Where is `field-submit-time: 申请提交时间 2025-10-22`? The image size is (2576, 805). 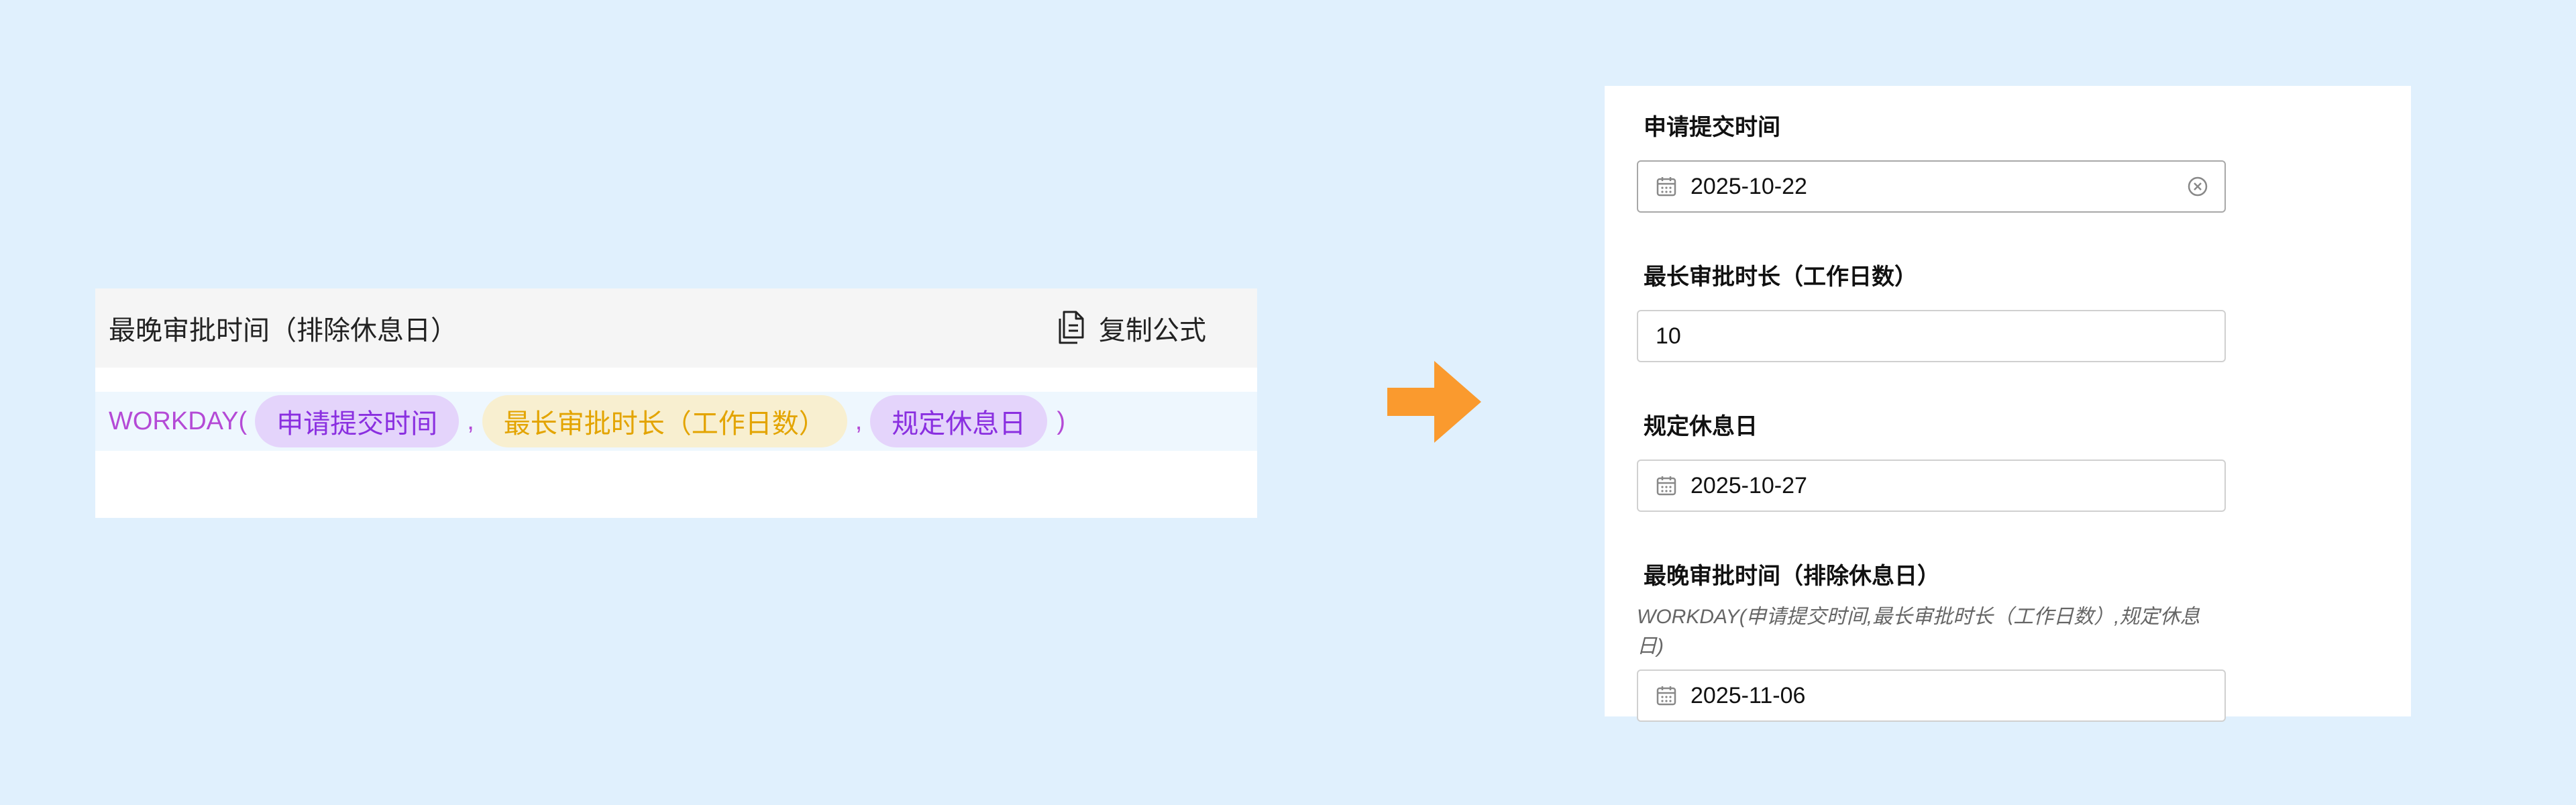 field-submit-time: 申请提交时间 2025-10-22 is located at coordinates (1931, 161).